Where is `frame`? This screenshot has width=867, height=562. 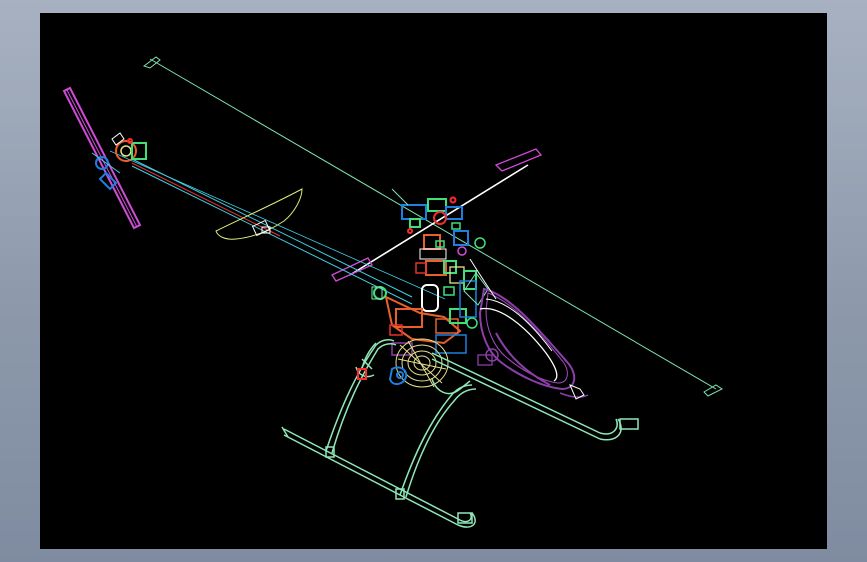 frame is located at coordinates (430, 314).